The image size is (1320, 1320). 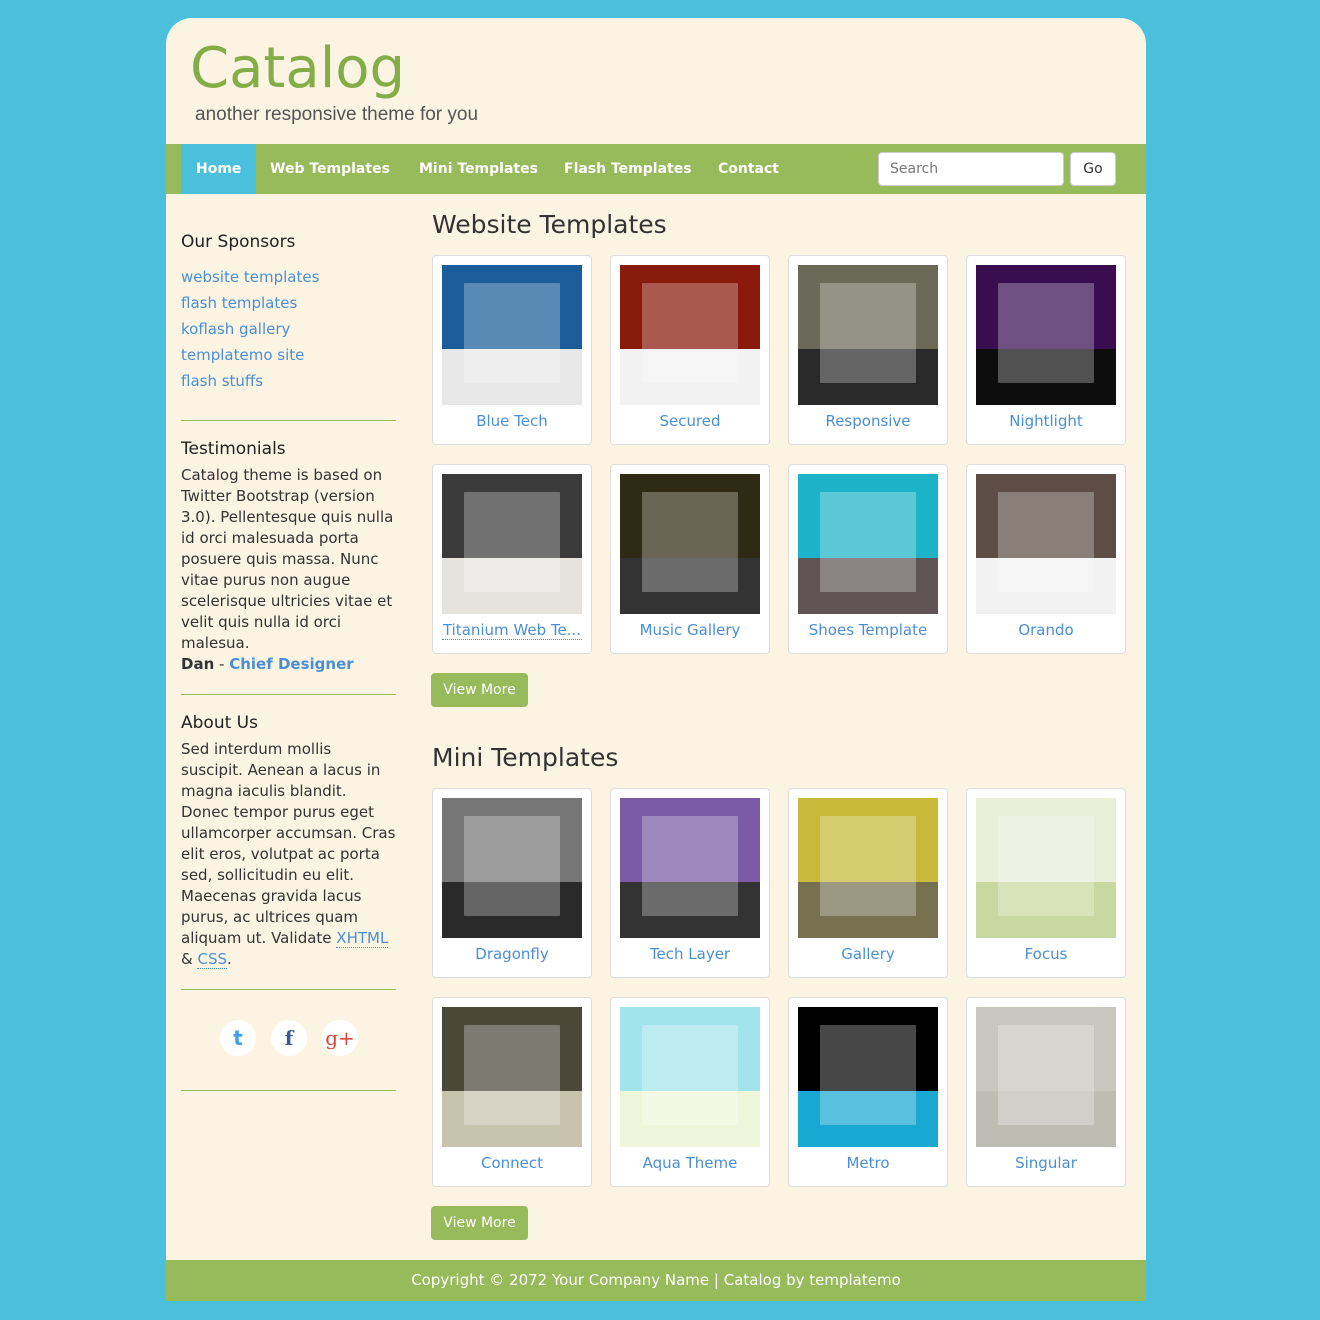 What do you see at coordinates (525, 757) in the screenshot?
I see `mini-templates-heading: Mini Templates` at bounding box center [525, 757].